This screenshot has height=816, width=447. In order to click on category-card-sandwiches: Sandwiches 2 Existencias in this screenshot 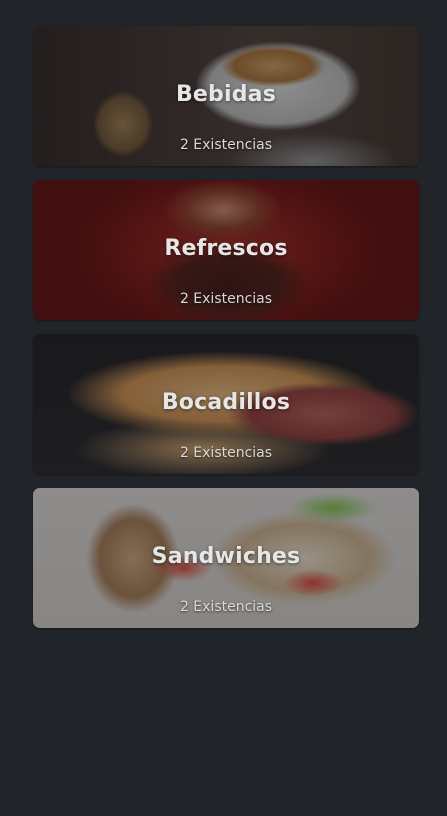, I will do `click(226, 558)`.